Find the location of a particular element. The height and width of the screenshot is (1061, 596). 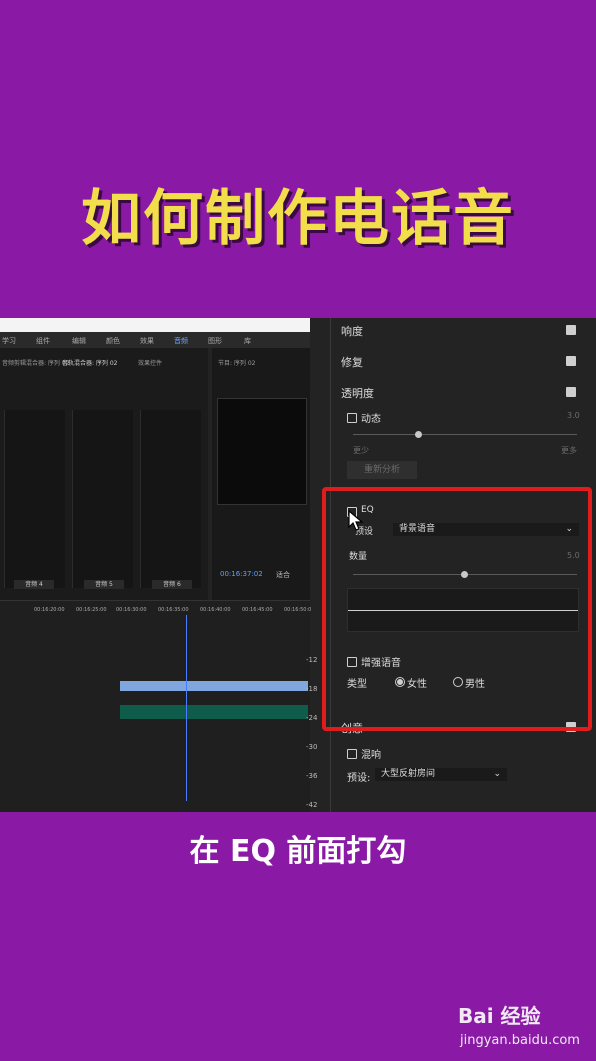

monitor-title: 节目: 序列 02 is located at coordinates (237, 363).